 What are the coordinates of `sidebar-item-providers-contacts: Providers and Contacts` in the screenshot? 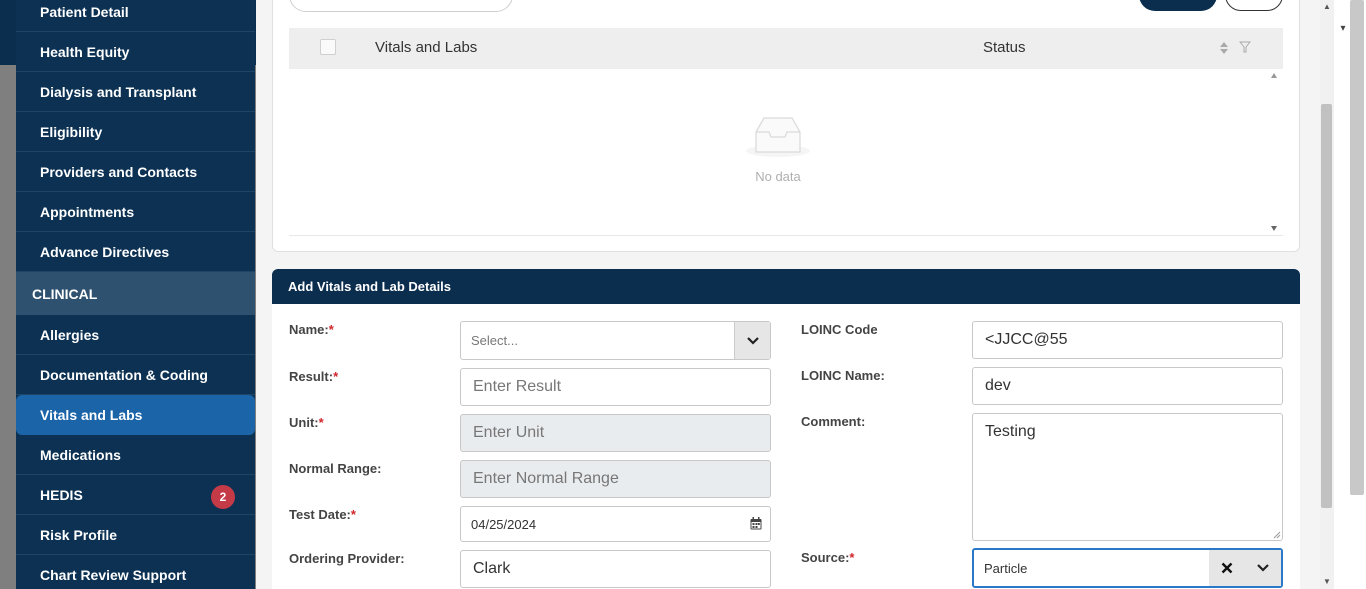 It's located at (135, 172).